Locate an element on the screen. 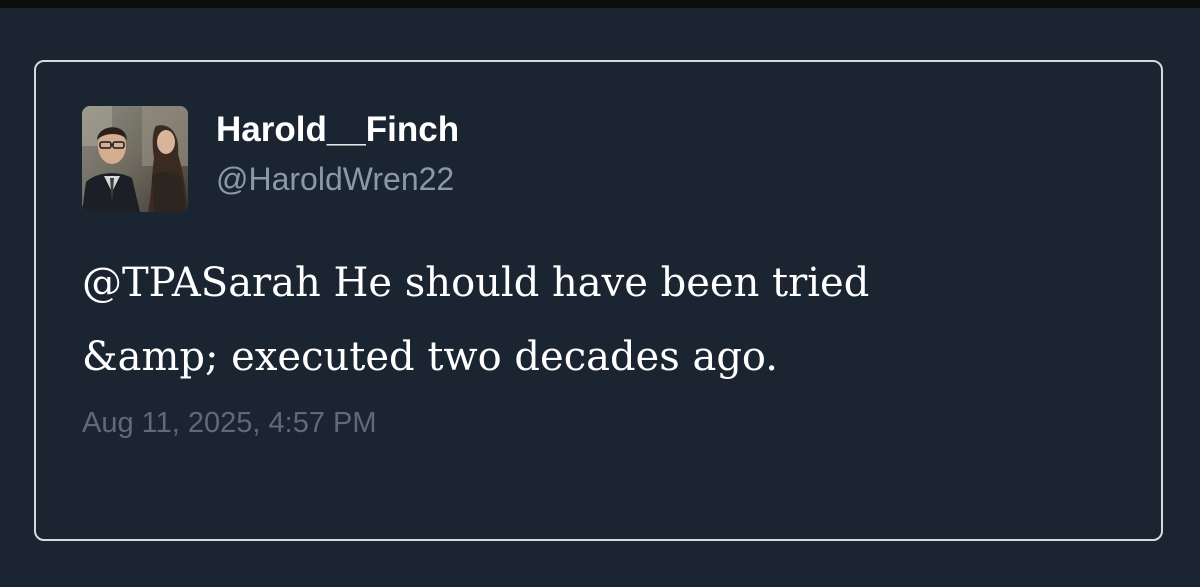 Image resolution: width=1200 pixels, height=587 pixels. top-black-strip is located at coordinates (600, 4).